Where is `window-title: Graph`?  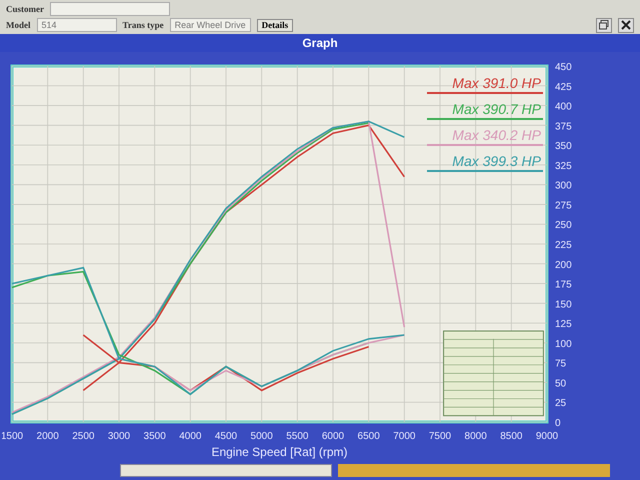
window-title: Graph is located at coordinates (320, 43).